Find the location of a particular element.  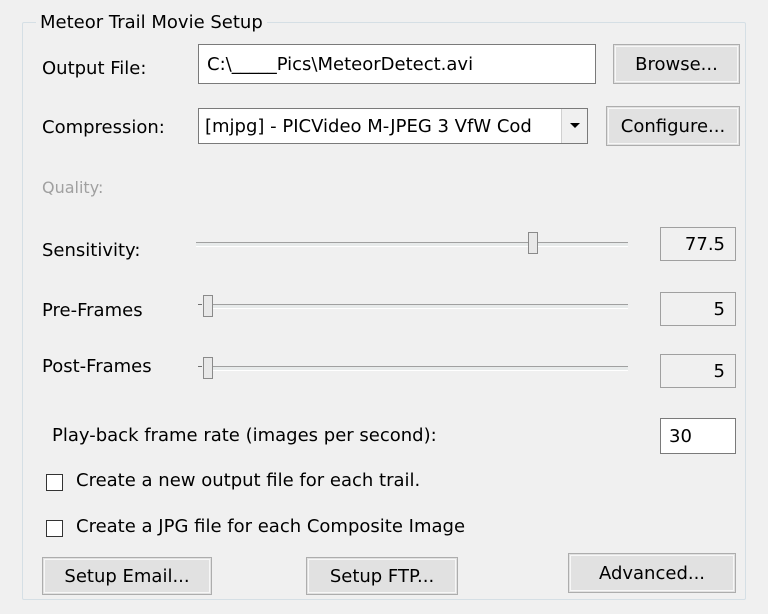

chevron-down-icon is located at coordinates (574, 126).